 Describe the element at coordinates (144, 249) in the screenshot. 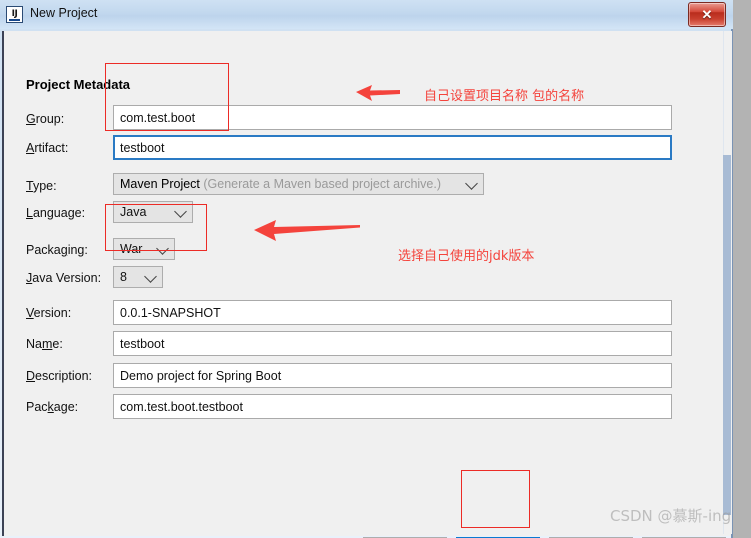

I see `packaging-combo: War` at that location.